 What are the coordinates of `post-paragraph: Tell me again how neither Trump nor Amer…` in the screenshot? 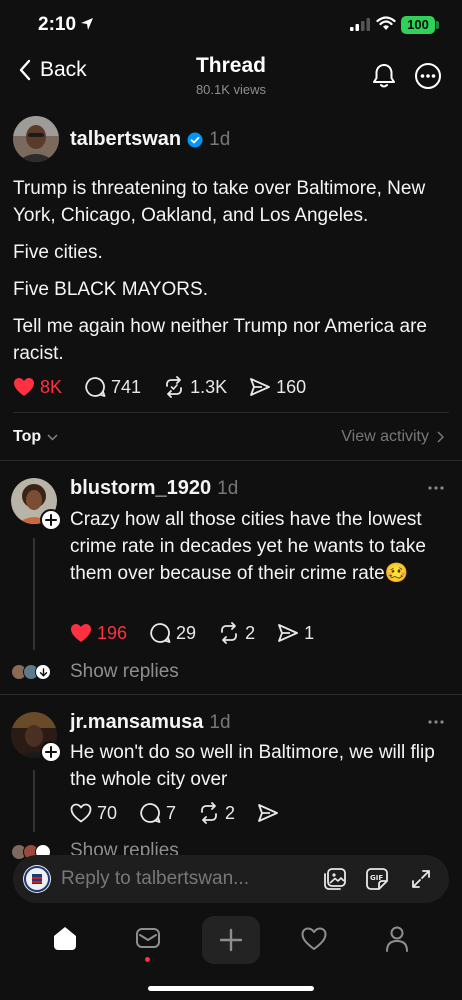 It's located at (220, 340).